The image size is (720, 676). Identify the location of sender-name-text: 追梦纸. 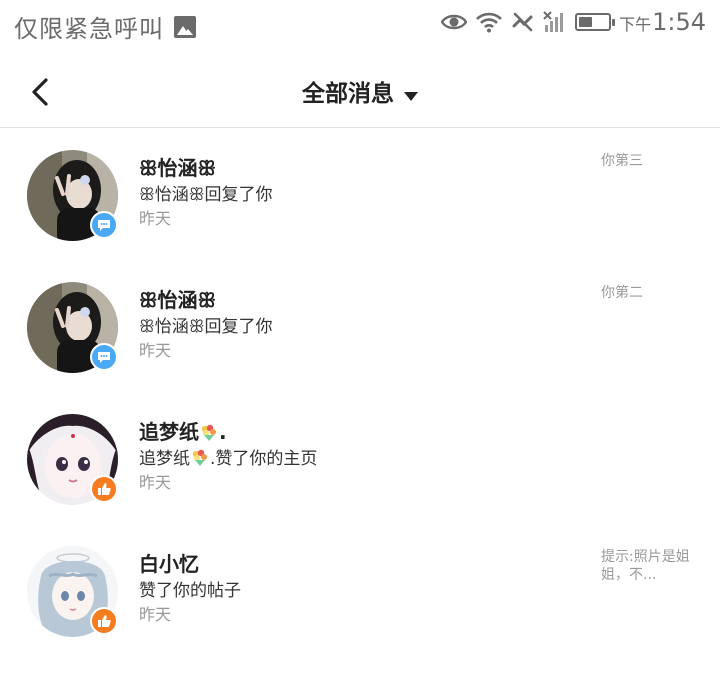
(169, 432).